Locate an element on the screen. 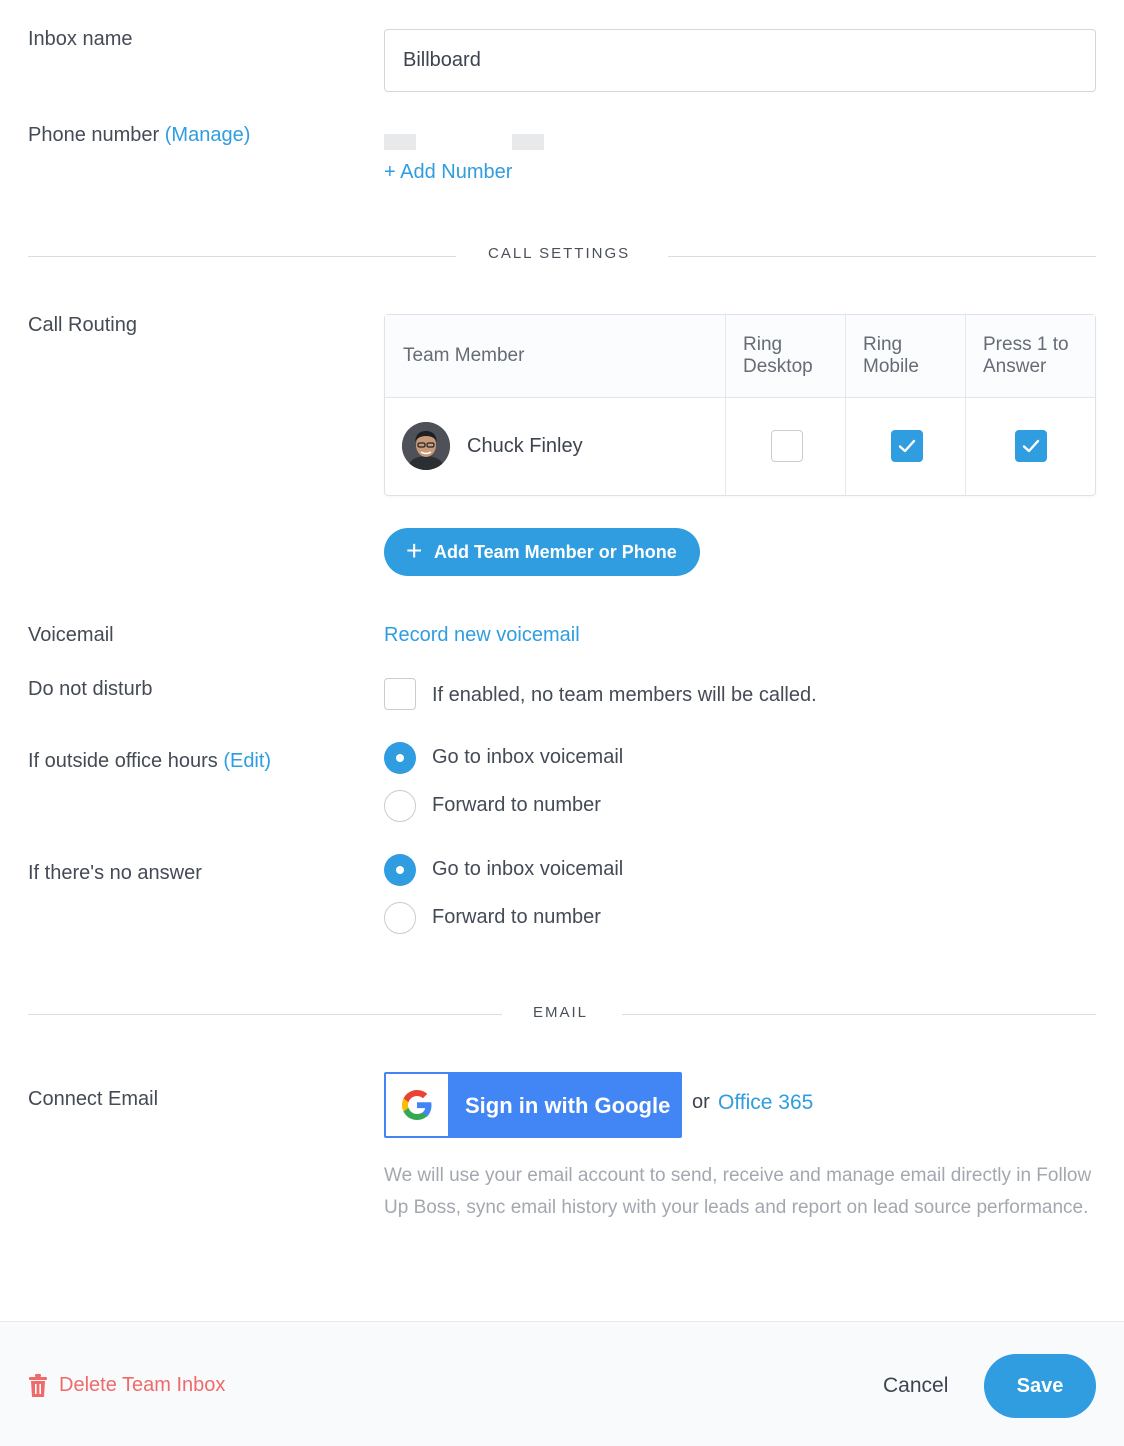  sign-in-google-button: Sign in with Google is located at coordinates (533, 1105).